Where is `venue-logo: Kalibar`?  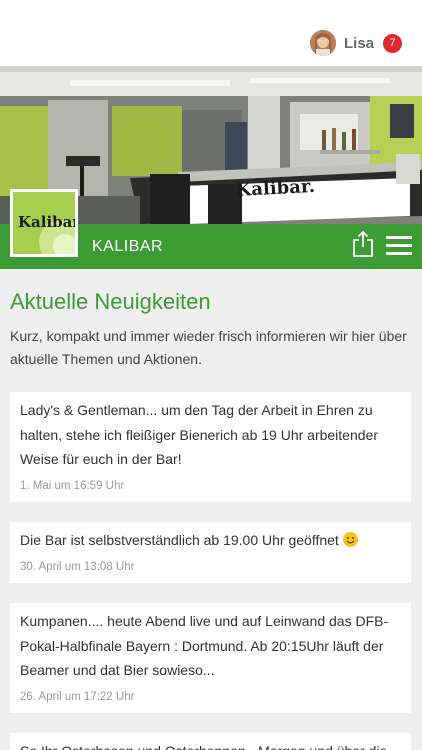
venue-logo: Kalibar is located at coordinates (44, 223).